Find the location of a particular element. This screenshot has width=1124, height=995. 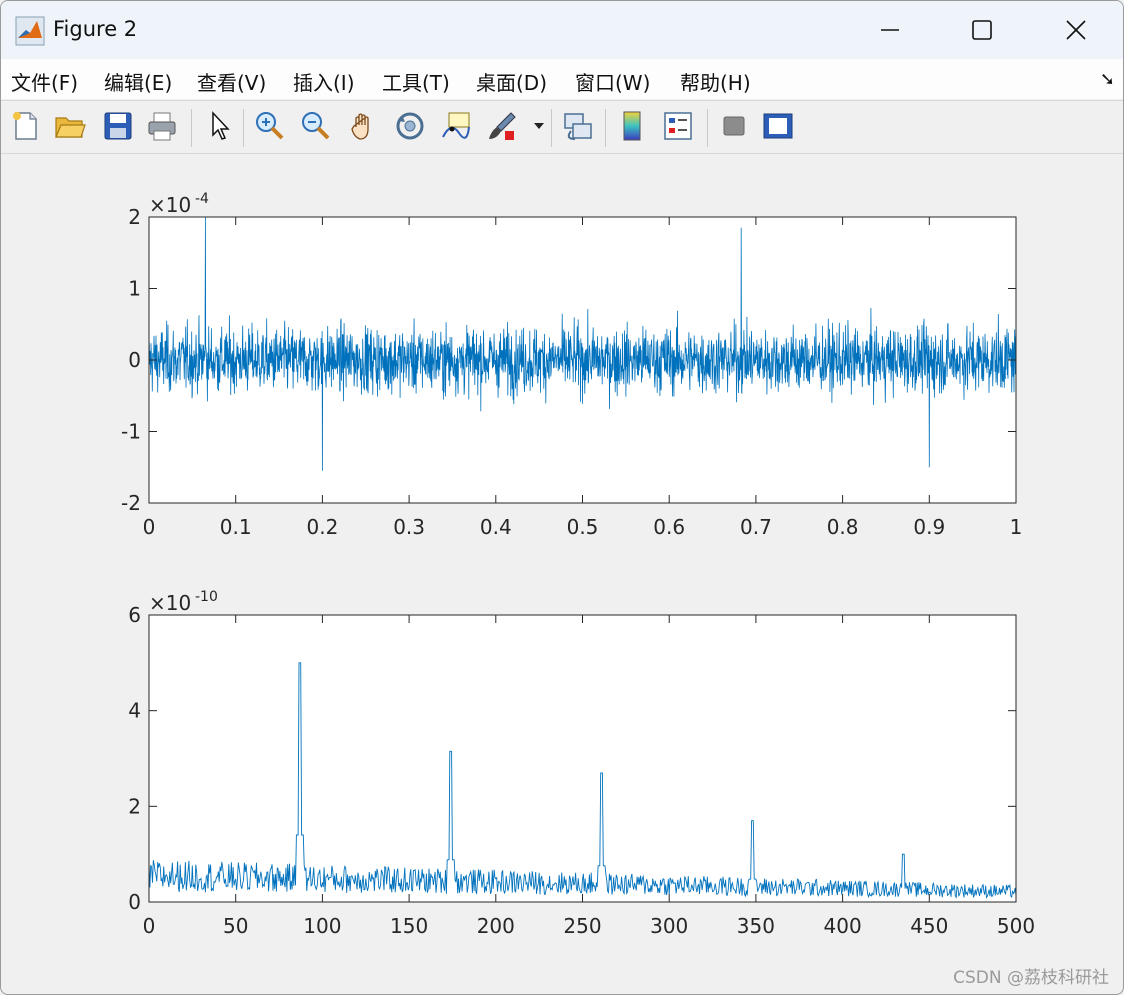

y-tick-label: -2 is located at coordinates (131, 503).